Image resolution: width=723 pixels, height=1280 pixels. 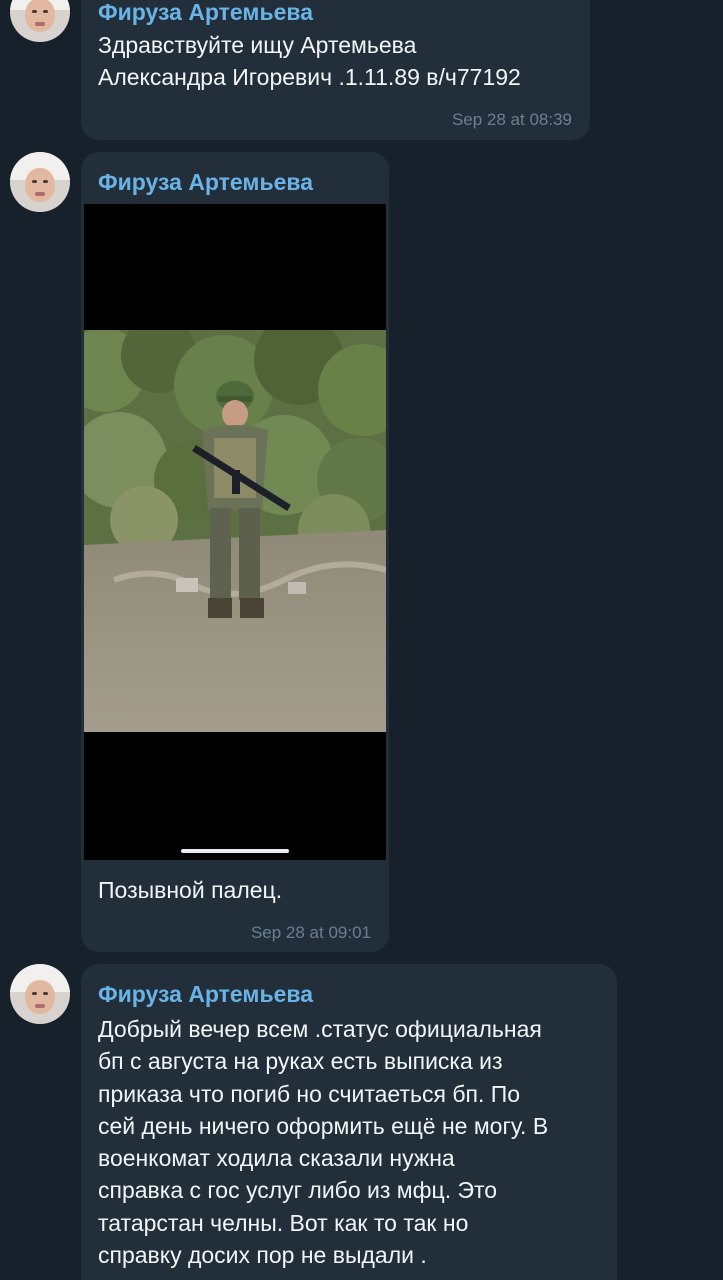 I want to click on media-viewer-handle, so click(x=235, y=851).